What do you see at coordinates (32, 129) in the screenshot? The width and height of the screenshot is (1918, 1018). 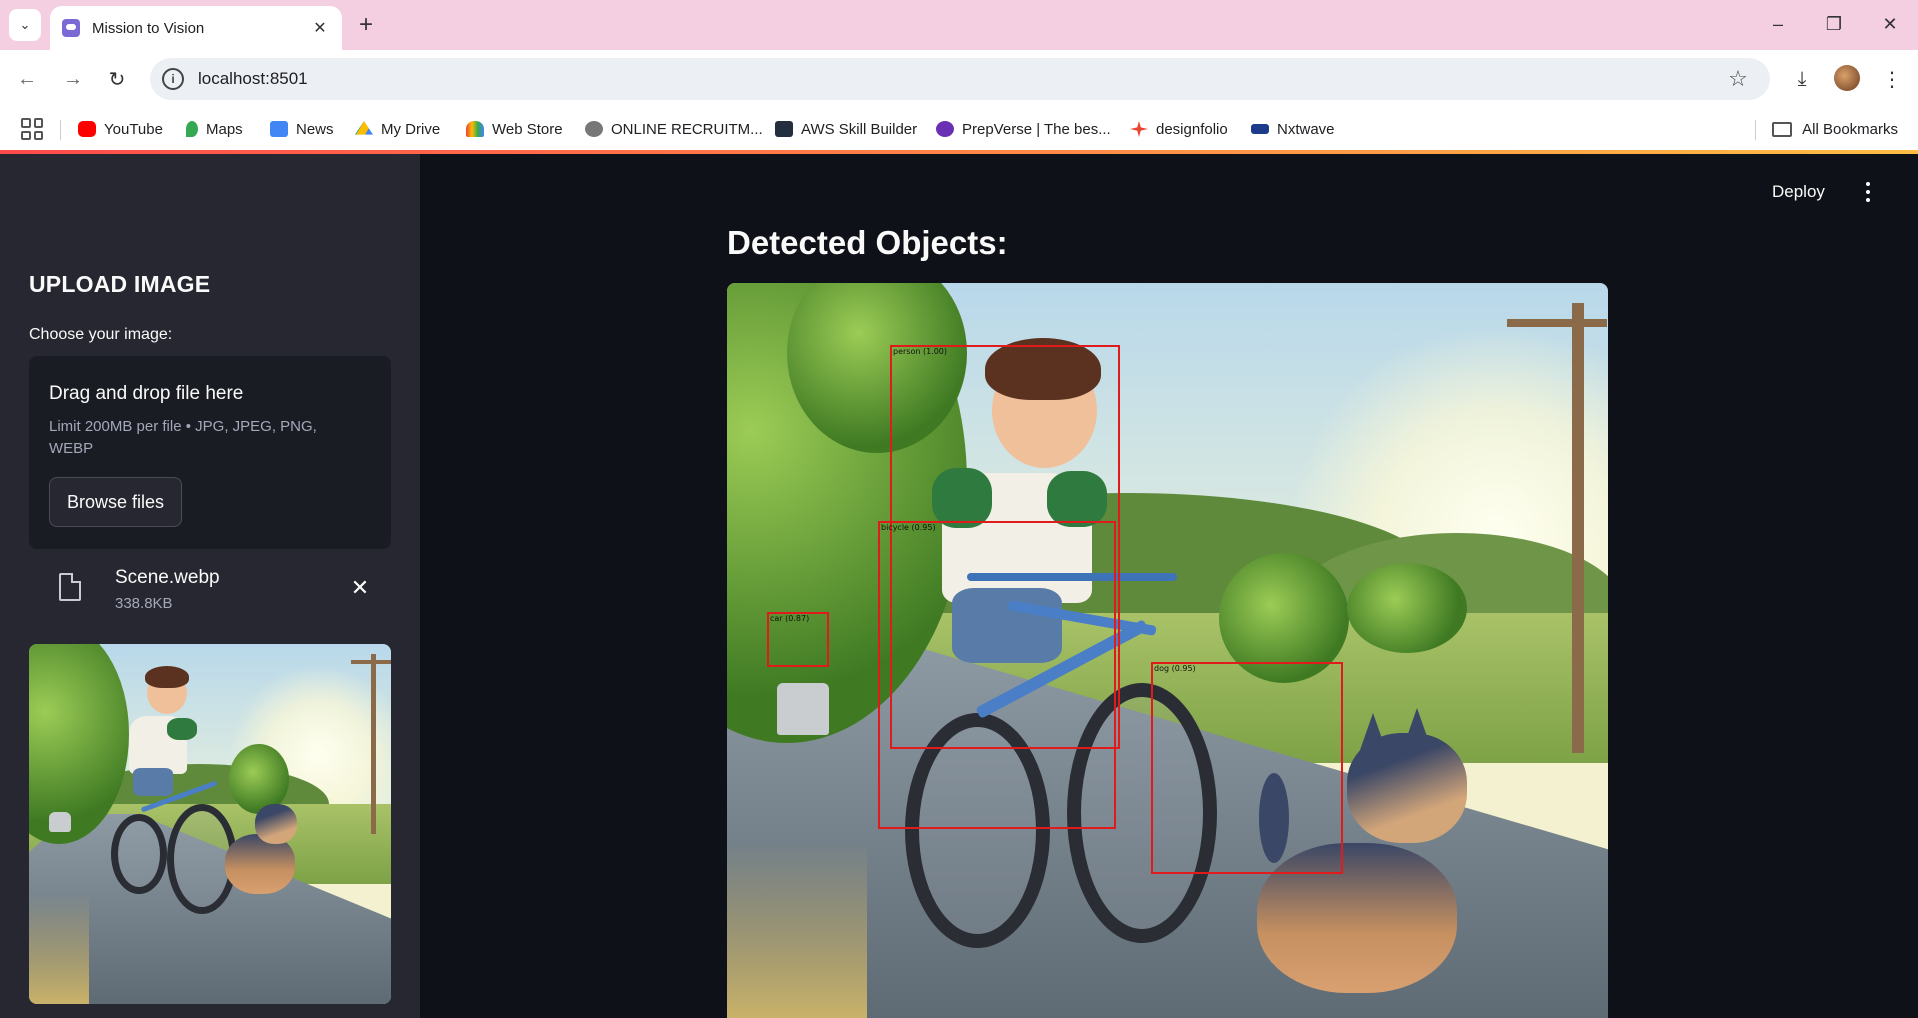 I see `apps-grid-icon` at bounding box center [32, 129].